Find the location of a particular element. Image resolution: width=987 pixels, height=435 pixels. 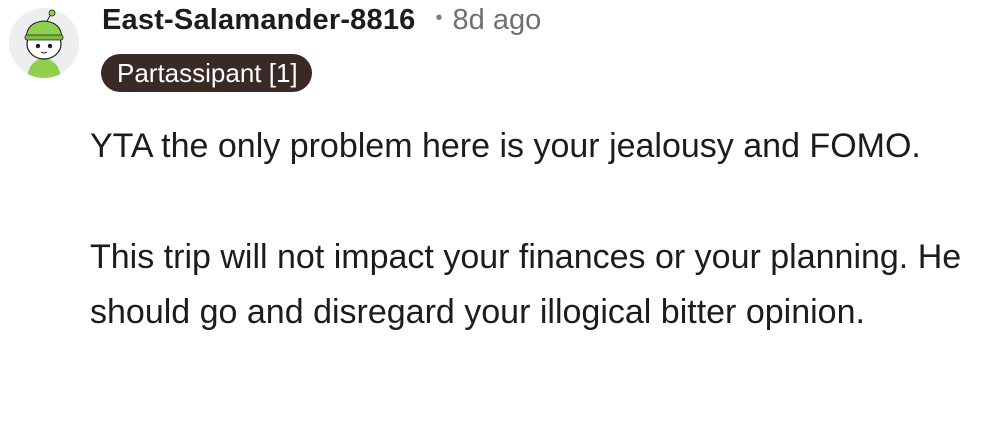

timestamp: 8d ago is located at coordinates (497, 20).